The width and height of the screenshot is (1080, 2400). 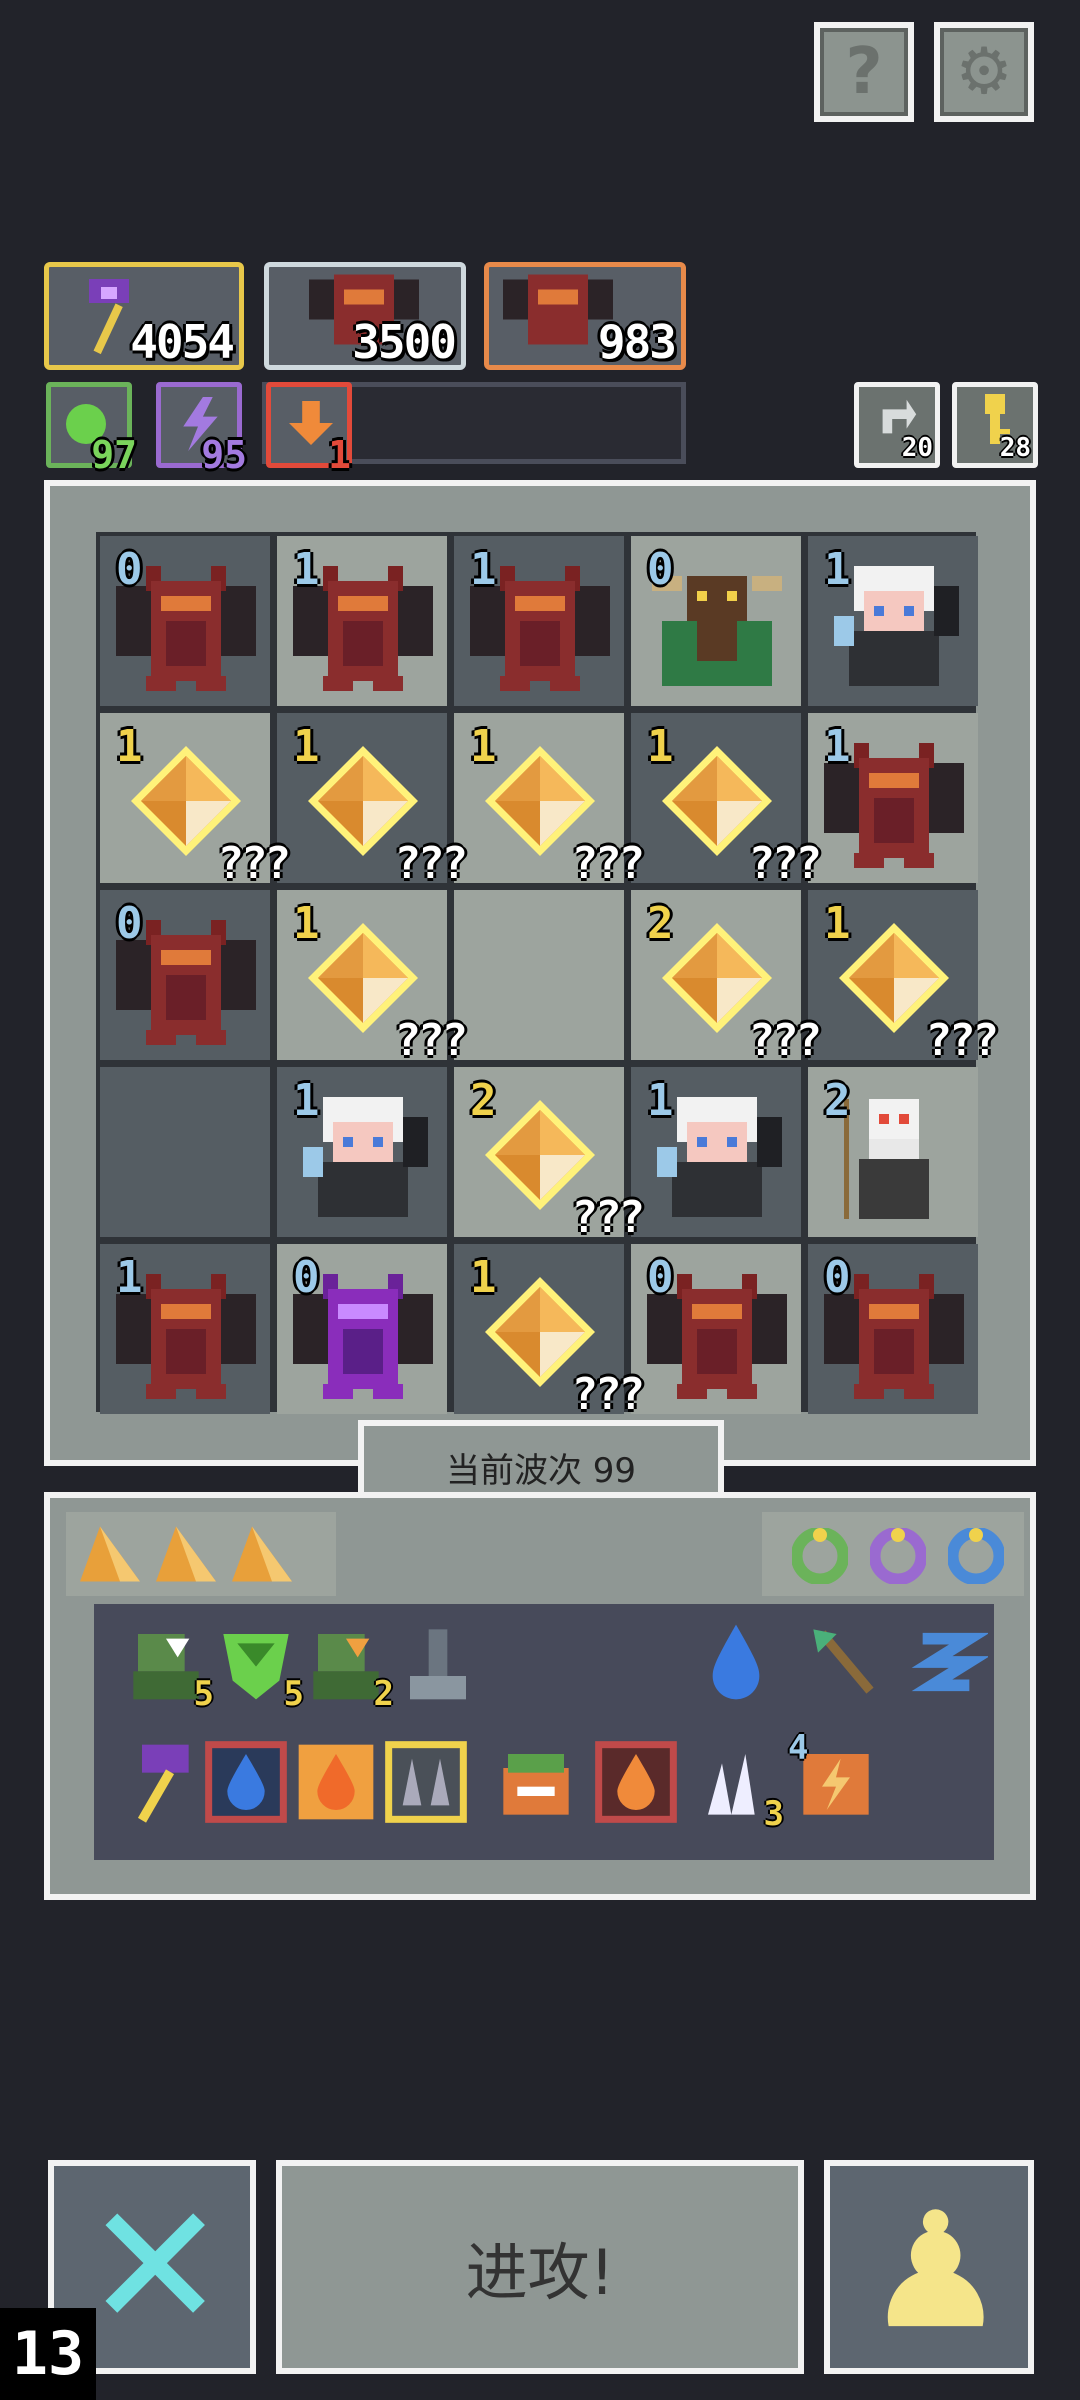 I want to click on attack-power-card: 4054, so click(x=144, y=316).